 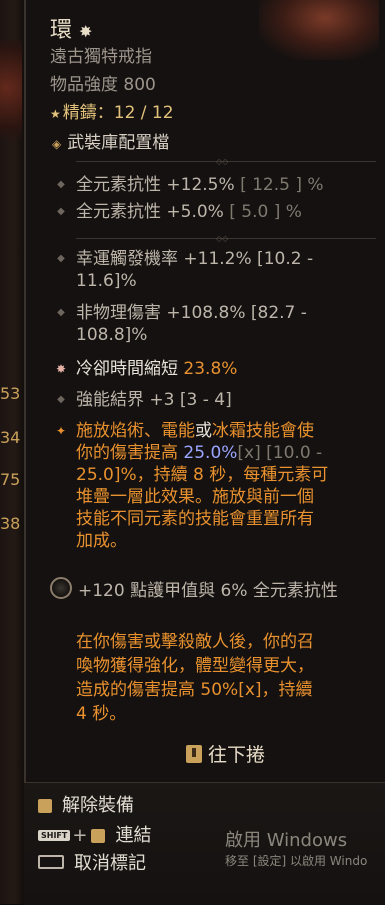 What do you see at coordinates (154, 400) in the screenshot?
I see `affix-text: 強能結界 +3 [3 - 4]` at bounding box center [154, 400].